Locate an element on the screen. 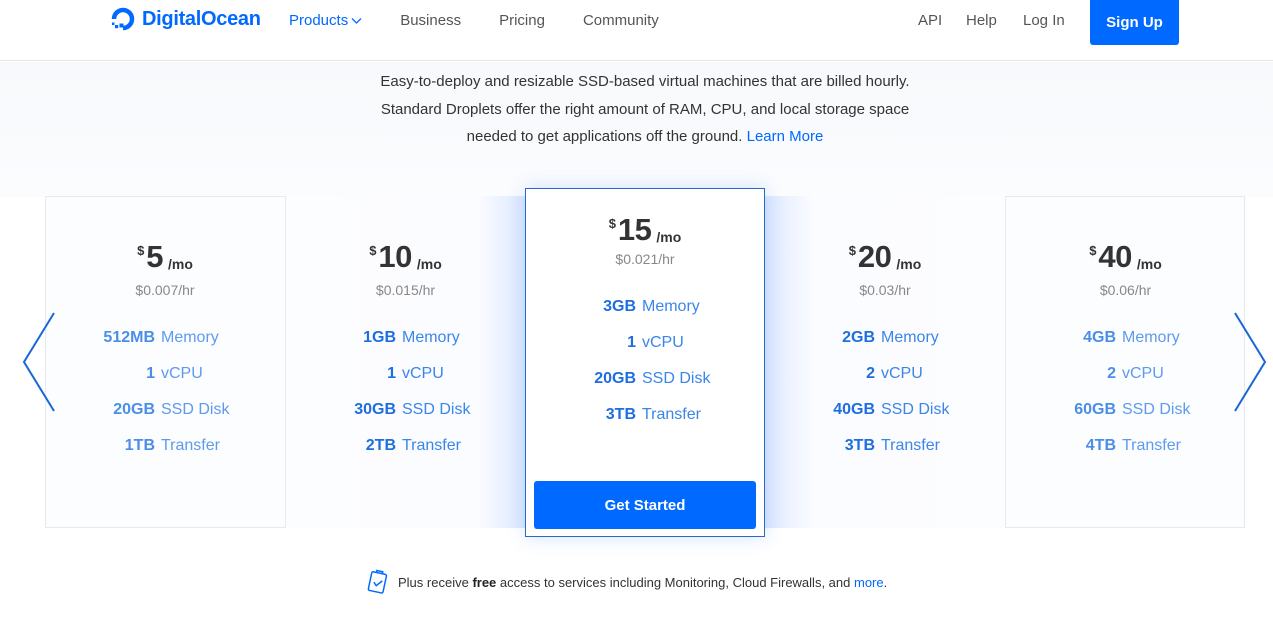  spec-disk: 40GB SSD Disk is located at coordinates (885, 416).